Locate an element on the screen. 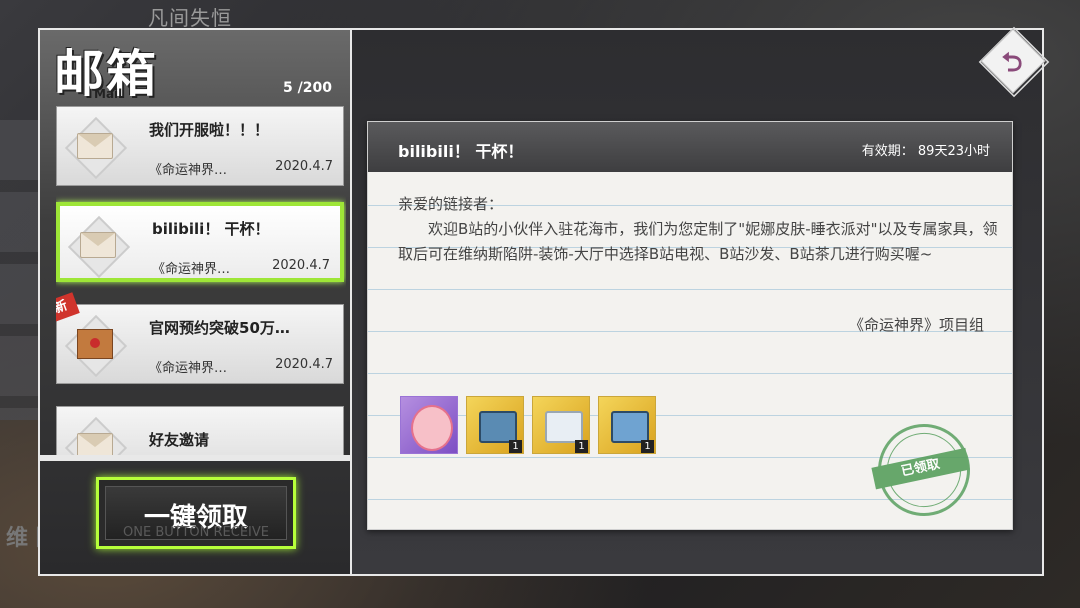  letter-title: bilibili！ 干杯！ is located at coordinates (461, 151).